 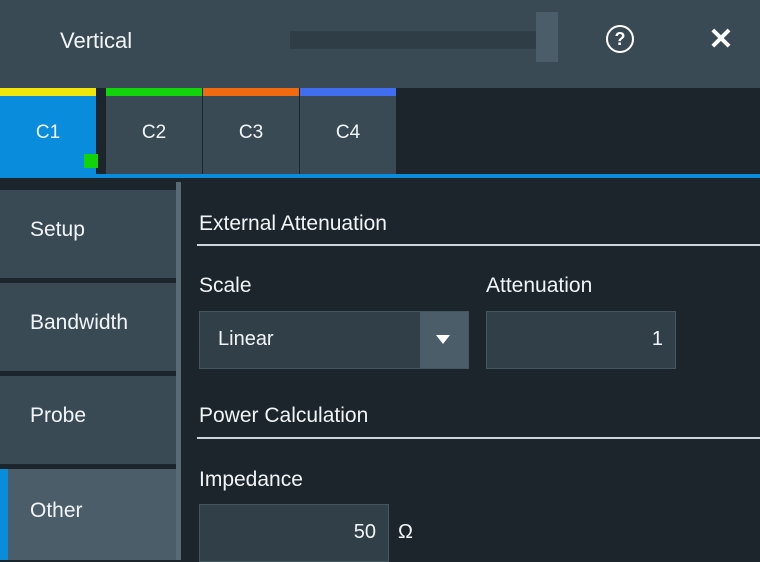 I want to click on tab-c3-label: C3, so click(x=251, y=132).